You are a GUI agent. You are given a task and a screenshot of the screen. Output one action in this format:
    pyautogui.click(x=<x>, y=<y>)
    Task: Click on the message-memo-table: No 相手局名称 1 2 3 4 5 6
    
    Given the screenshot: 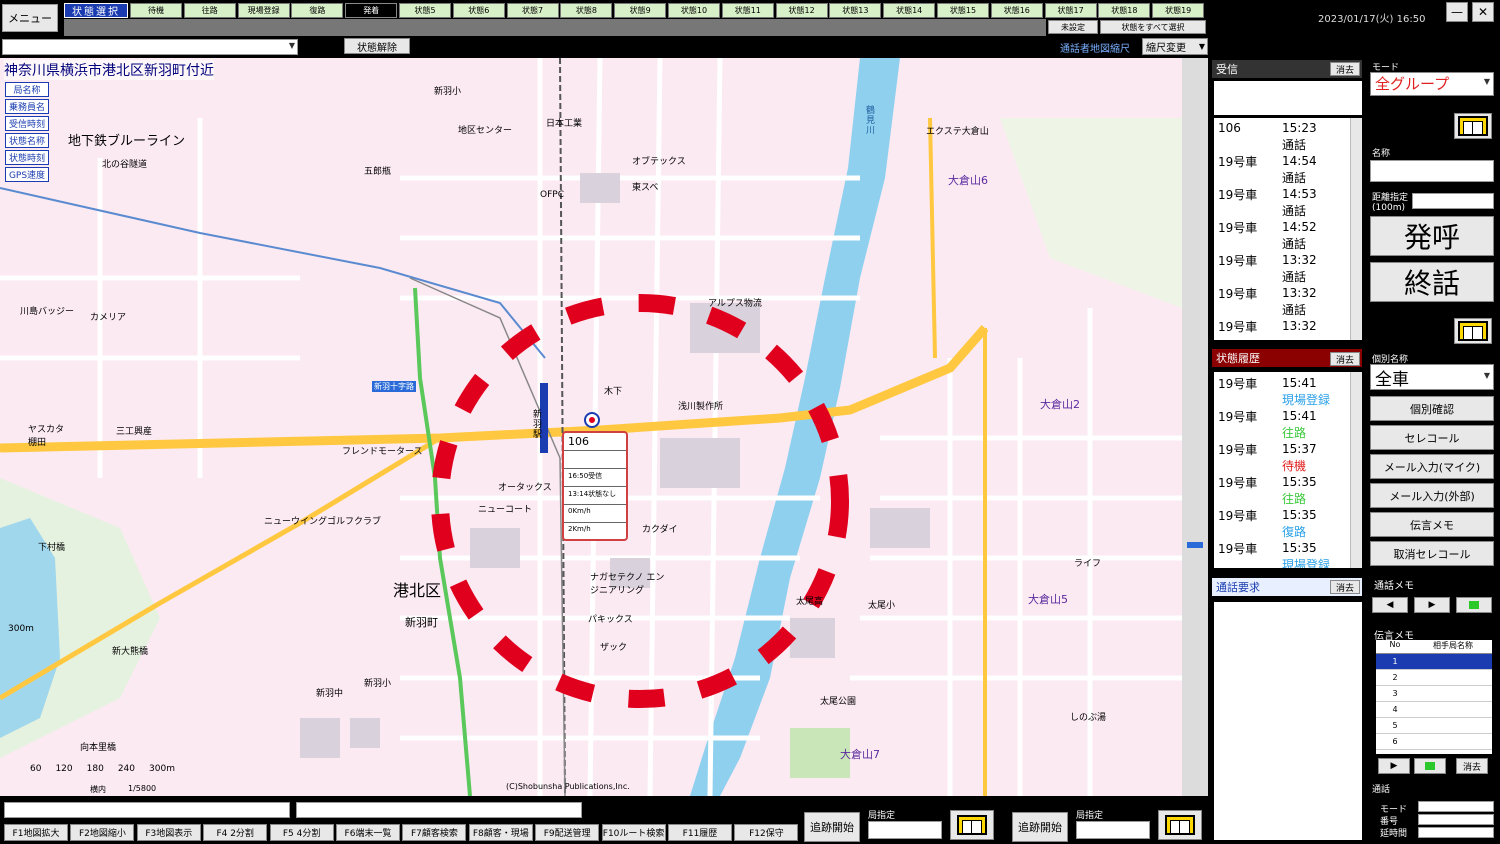 What is the action you would take?
    pyautogui.click(x=1434, y=697)
    